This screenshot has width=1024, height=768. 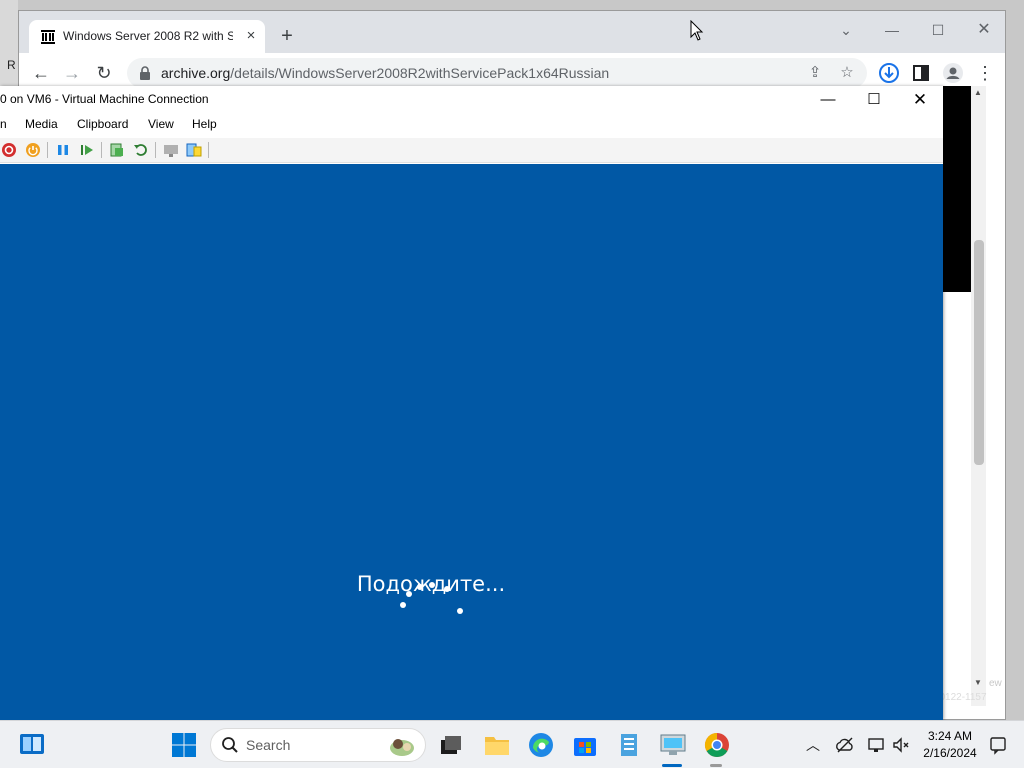 What do you see at coordinates (847, 73) in the screenshot?
I see `bookmark-star-icon: ☆` at bounding box center [847, 73].